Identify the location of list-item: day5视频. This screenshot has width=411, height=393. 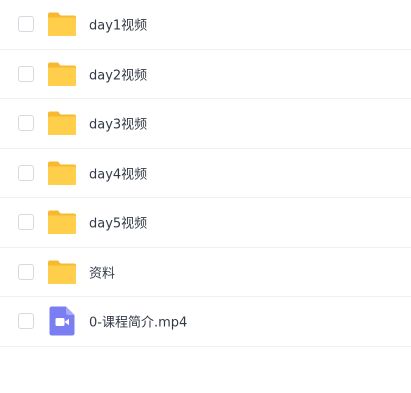
(205, 223).